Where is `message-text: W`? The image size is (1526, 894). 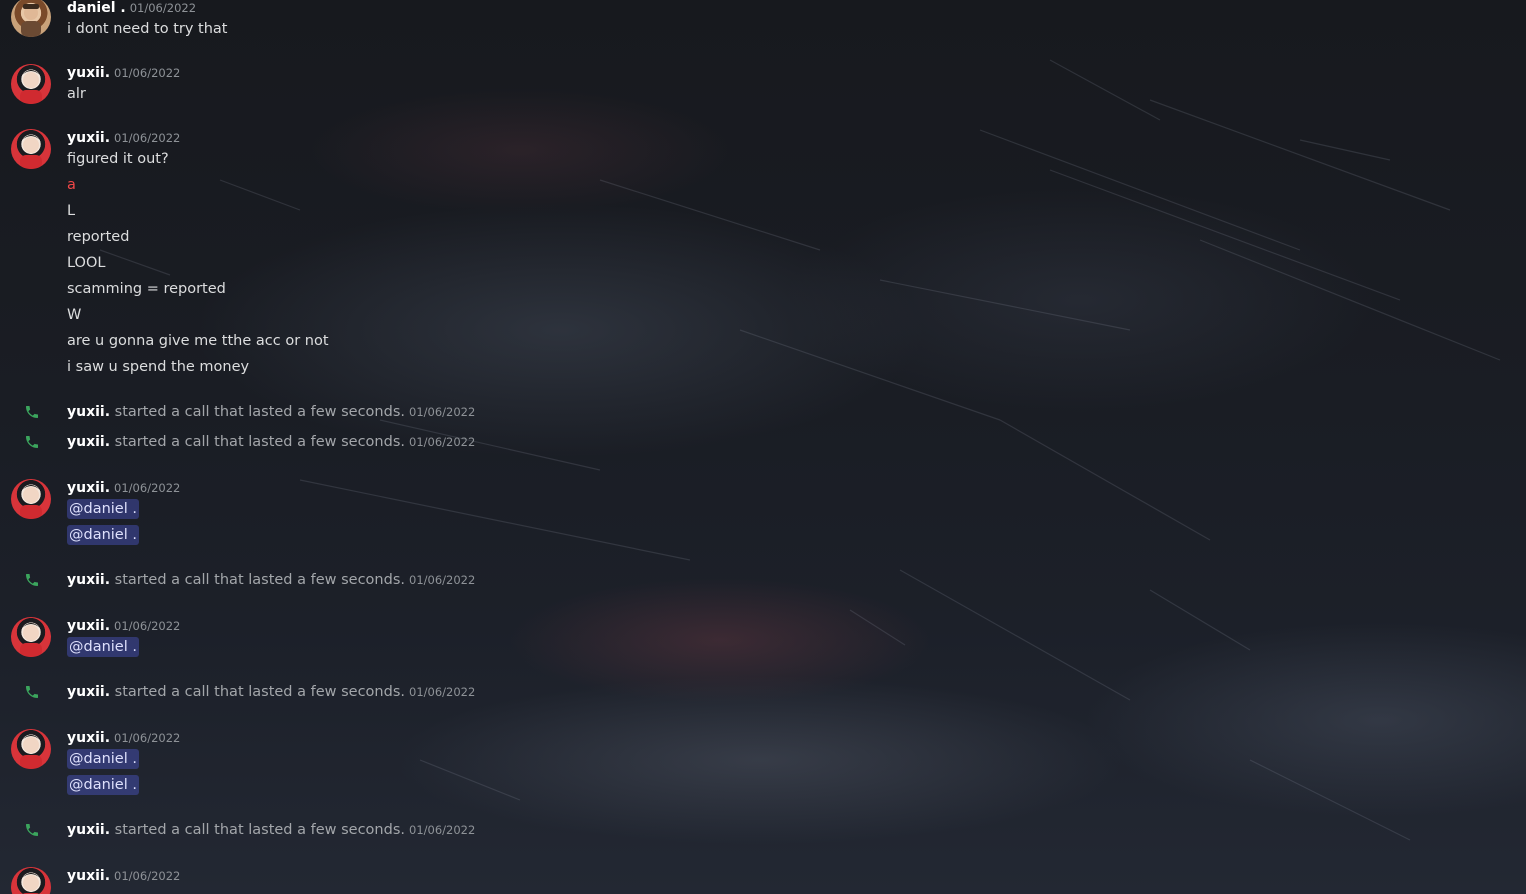 message-text: W is located at coordinates (74, 315).